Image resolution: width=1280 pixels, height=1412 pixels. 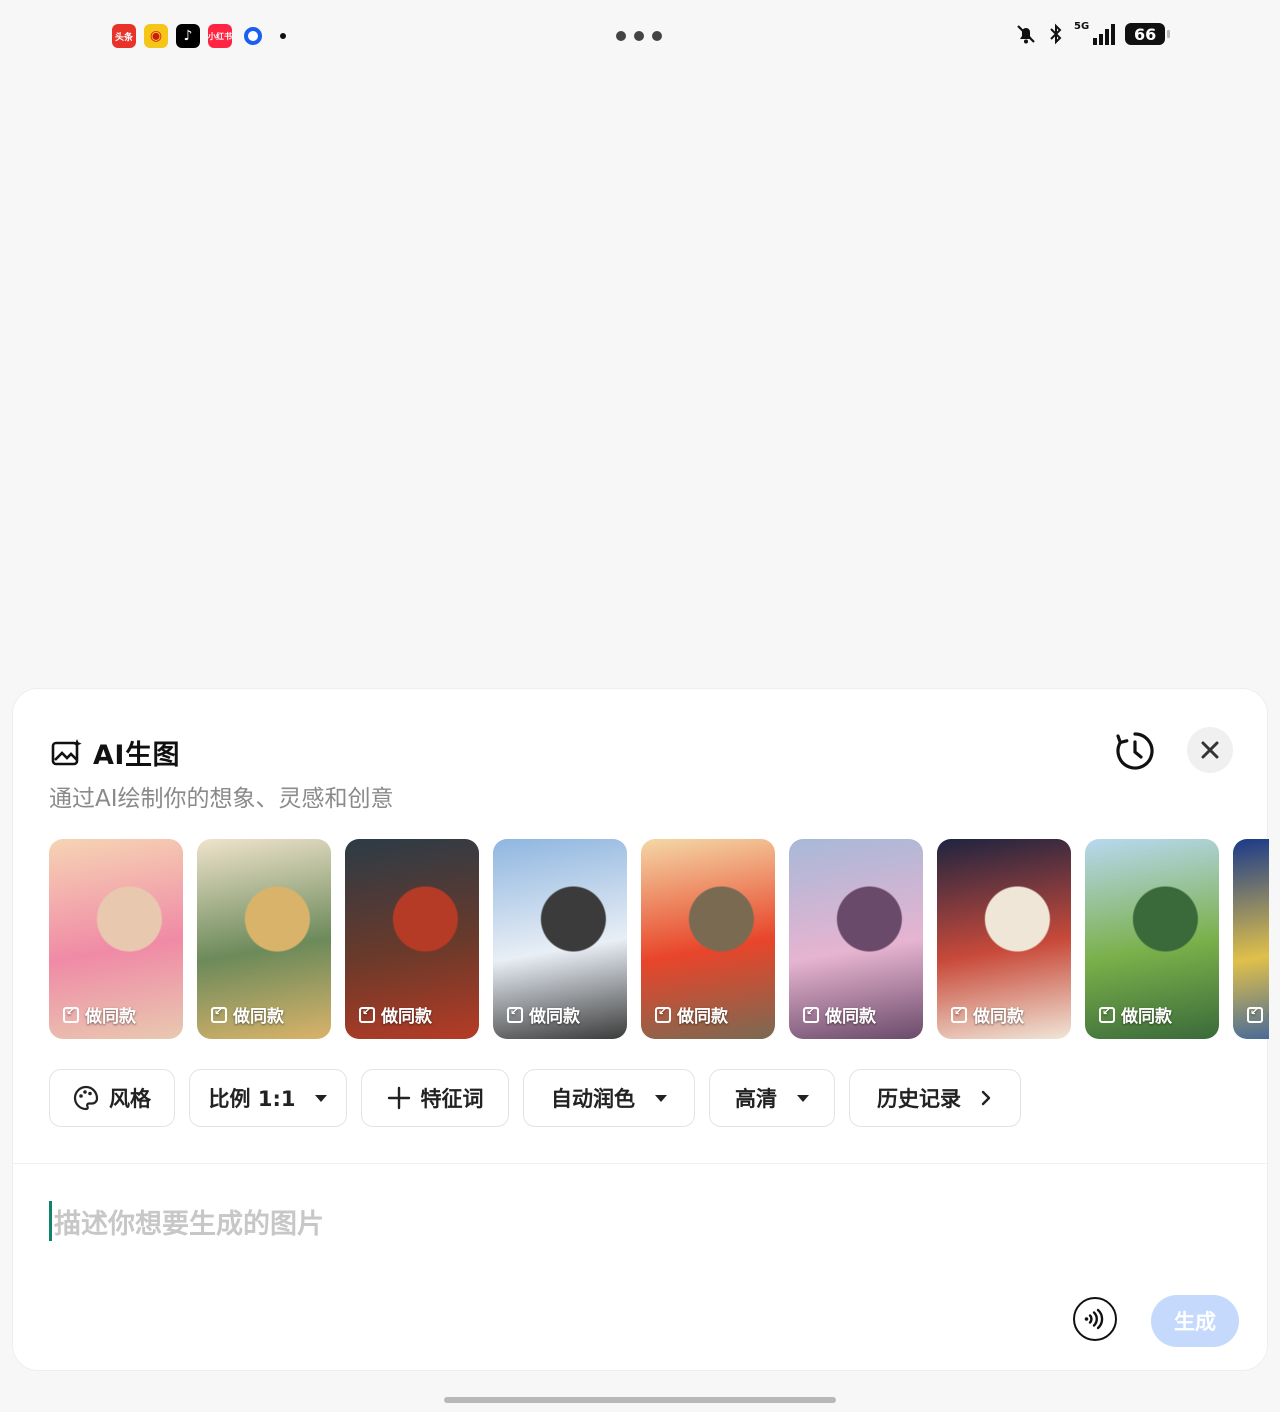 I want to click on clock-history-icon, so click(x=1135, y=751).